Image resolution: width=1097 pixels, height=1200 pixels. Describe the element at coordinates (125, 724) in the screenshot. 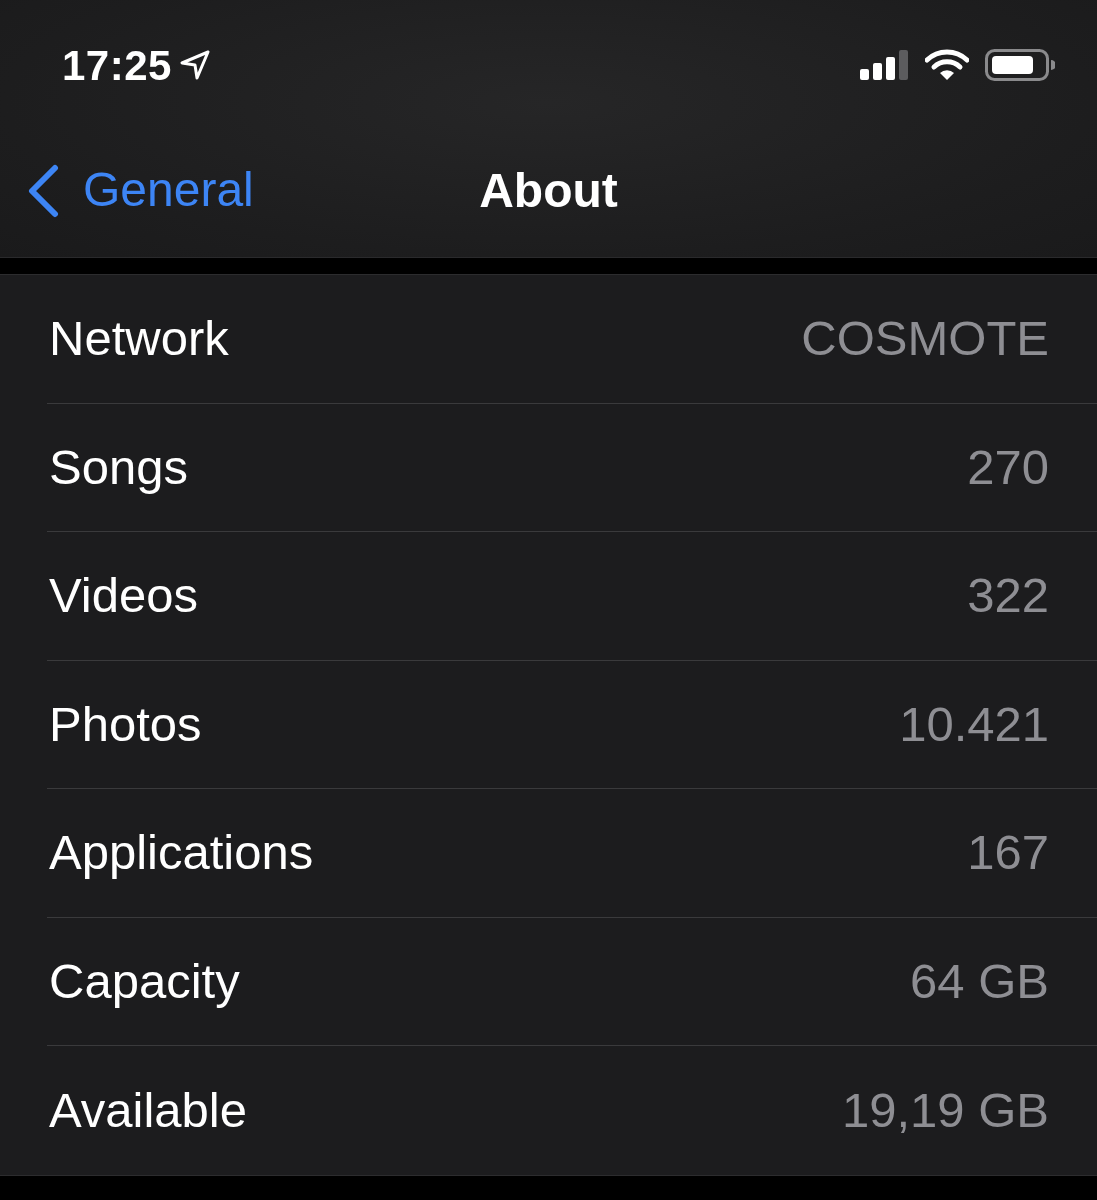

I see `row-label: Photos` at that location.